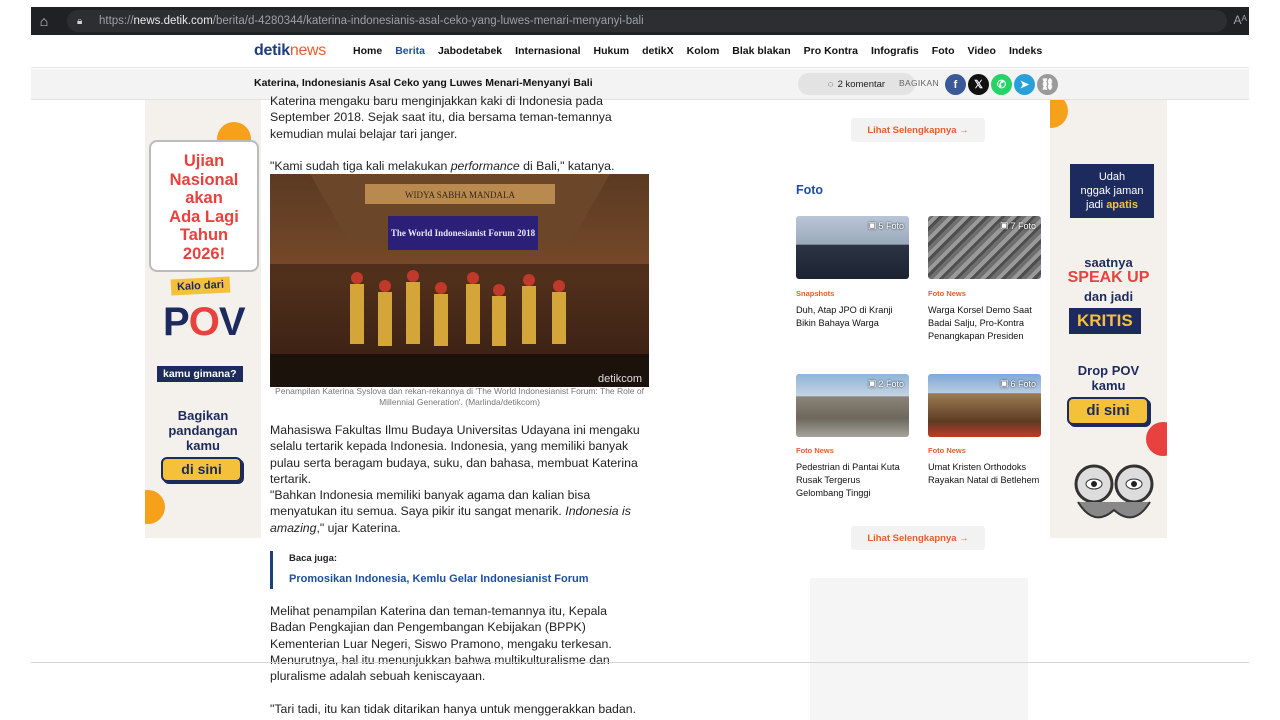 This screenshot has width=1280, height=720. Describe the element at coordinates (1108, 277) in the screenshot. I see `ad-speak-up: SPEAK UP` at that location.